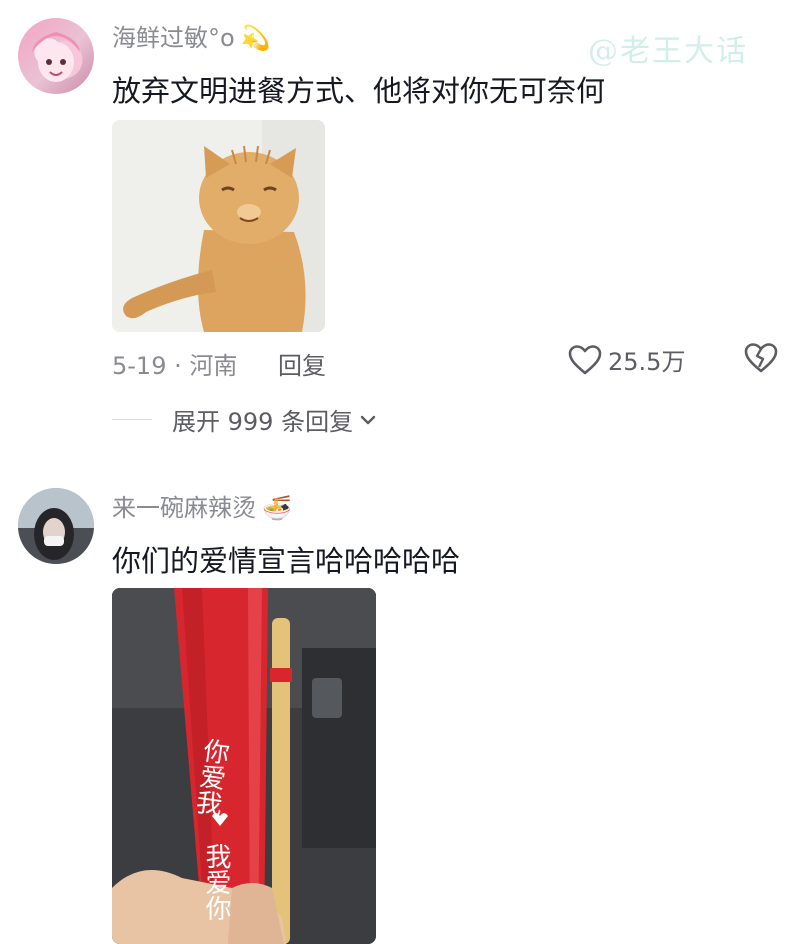 This screenshot has height=944, width=787. What do you see at coordinates (216, 882) in the screenshot?
I see `cup-text-bottom: 我爱你` at bounding box center [216, 882].